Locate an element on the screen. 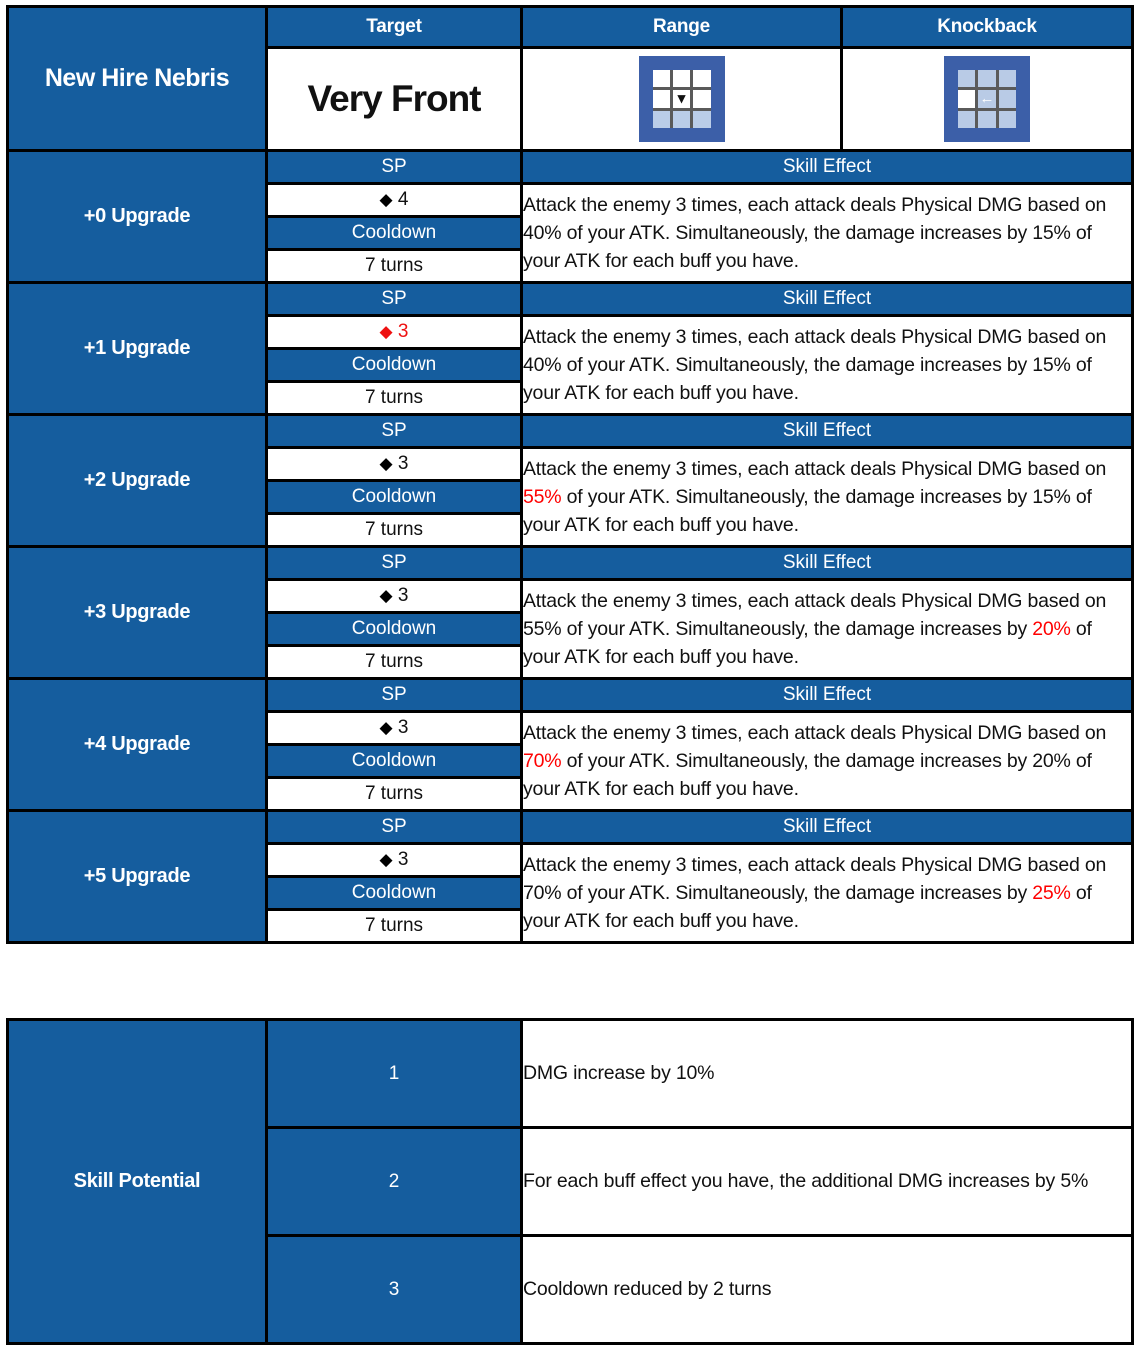 The image size is (1137, 1345). upgrade-row: +0 Upgrade SP Skill Effect is located at coordinates (570, 216).